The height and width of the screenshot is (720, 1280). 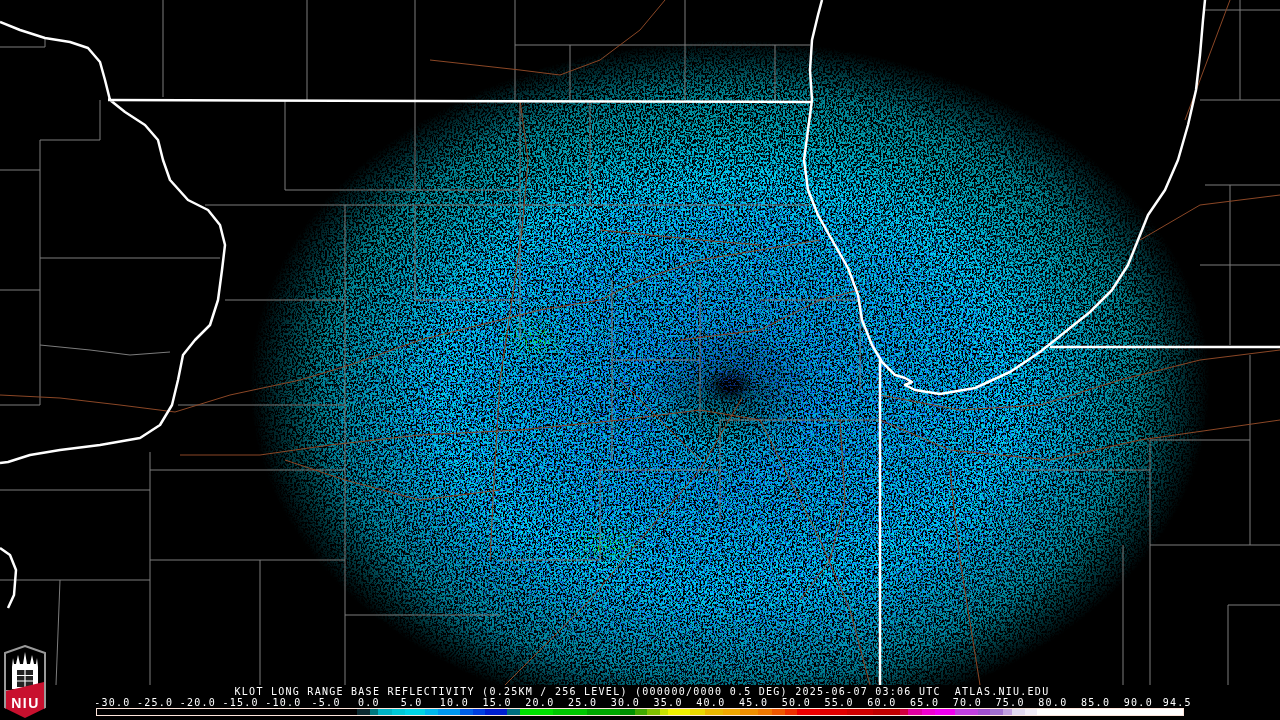 What do you see at coordinates (754, 703) in the screenshot?
I see `scale-label: 45.0` at bounding box center [754, 703].